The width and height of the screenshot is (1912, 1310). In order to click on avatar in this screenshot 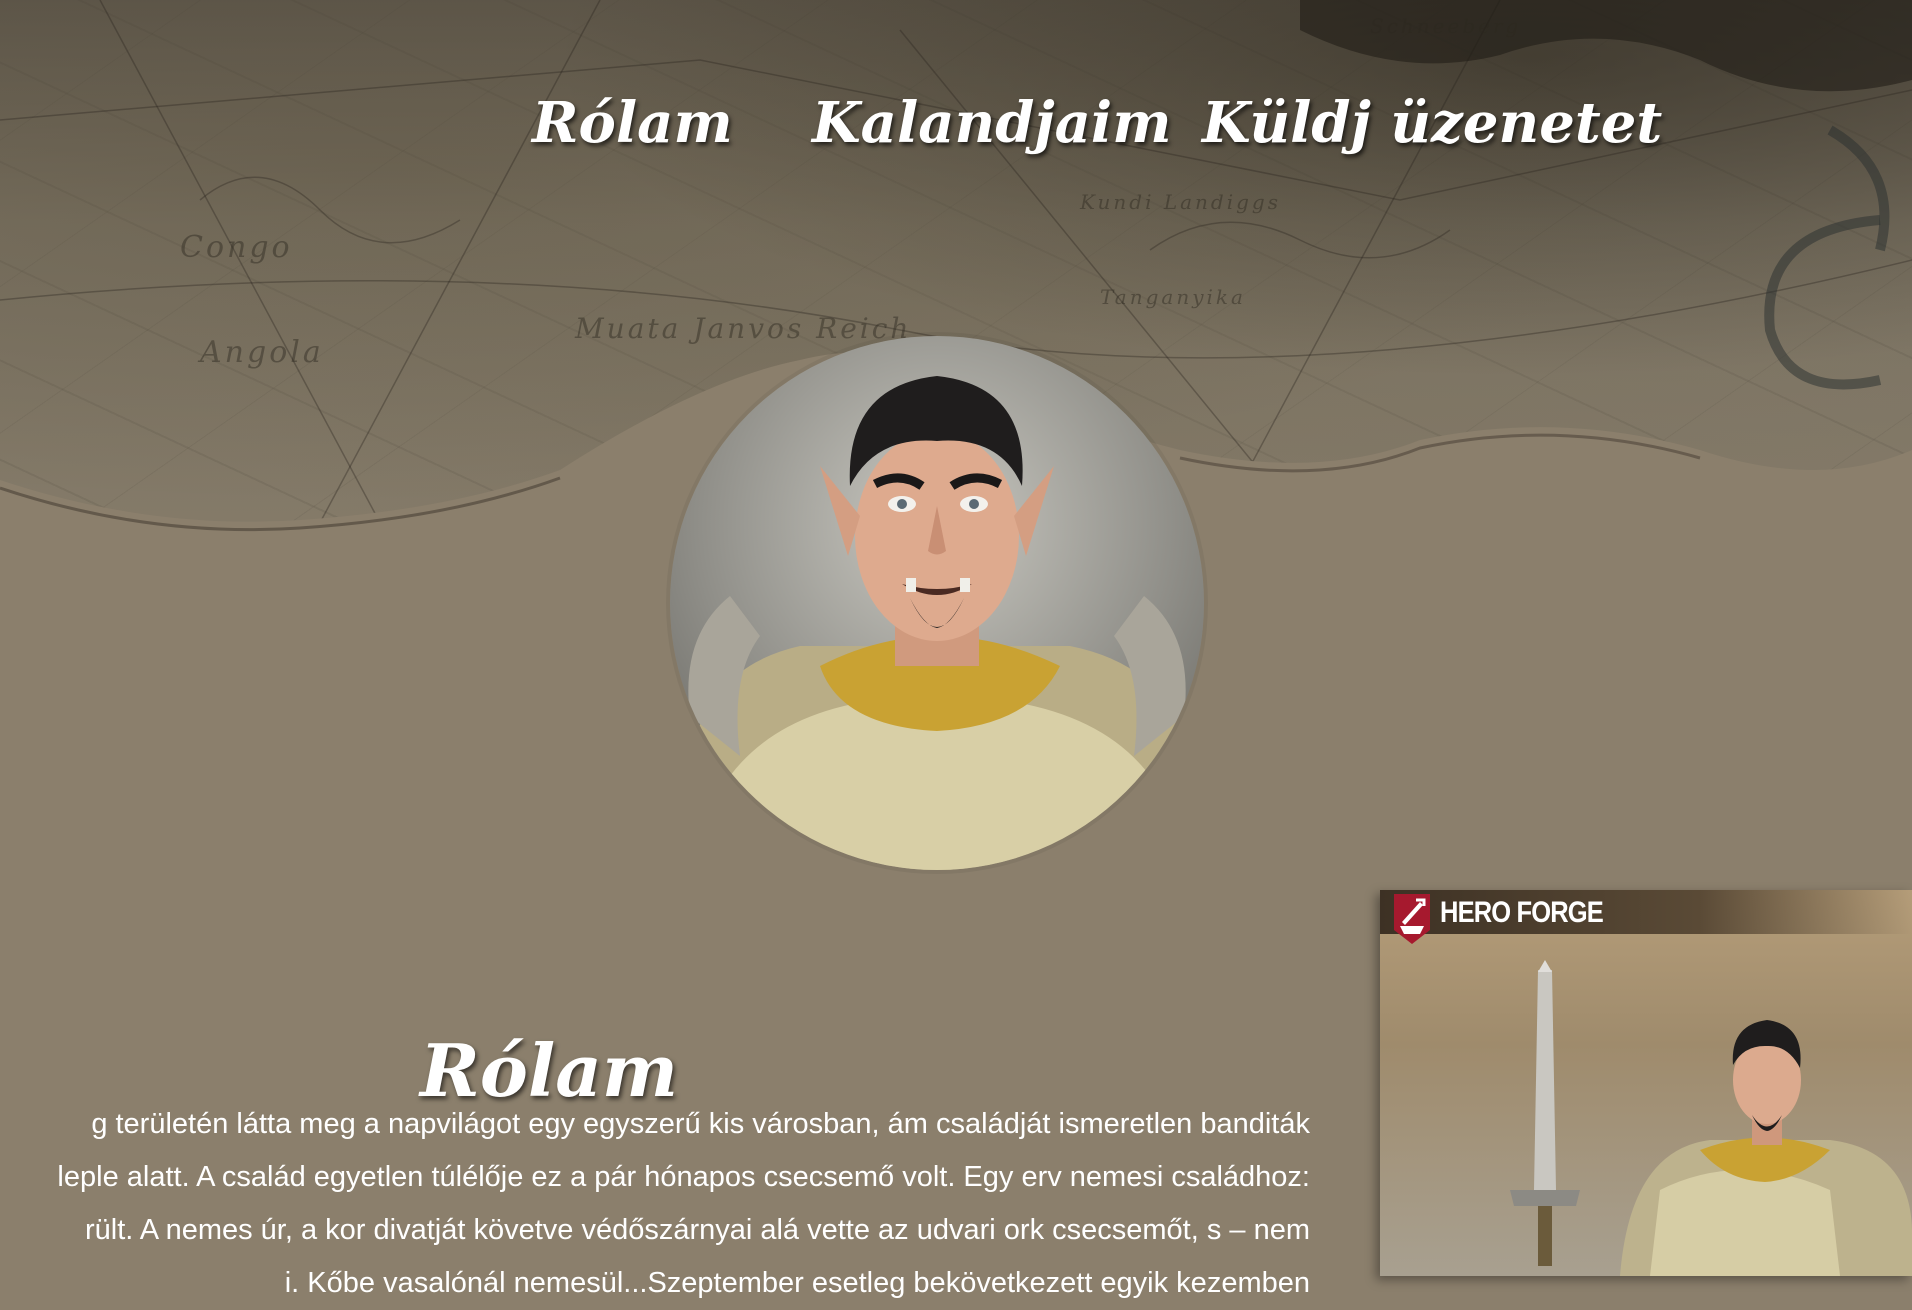, I will do `click(937, 603)`.